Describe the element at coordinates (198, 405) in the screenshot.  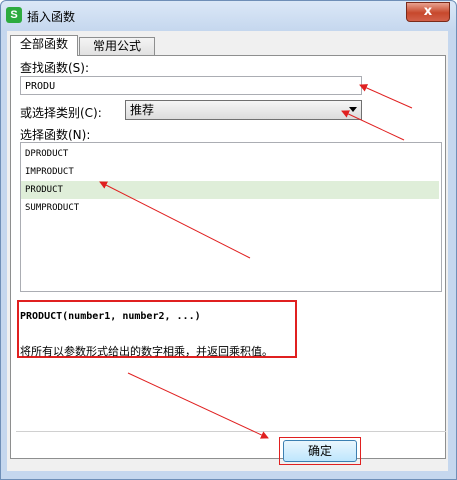
I see `arrow-to-ok-button` at that location.